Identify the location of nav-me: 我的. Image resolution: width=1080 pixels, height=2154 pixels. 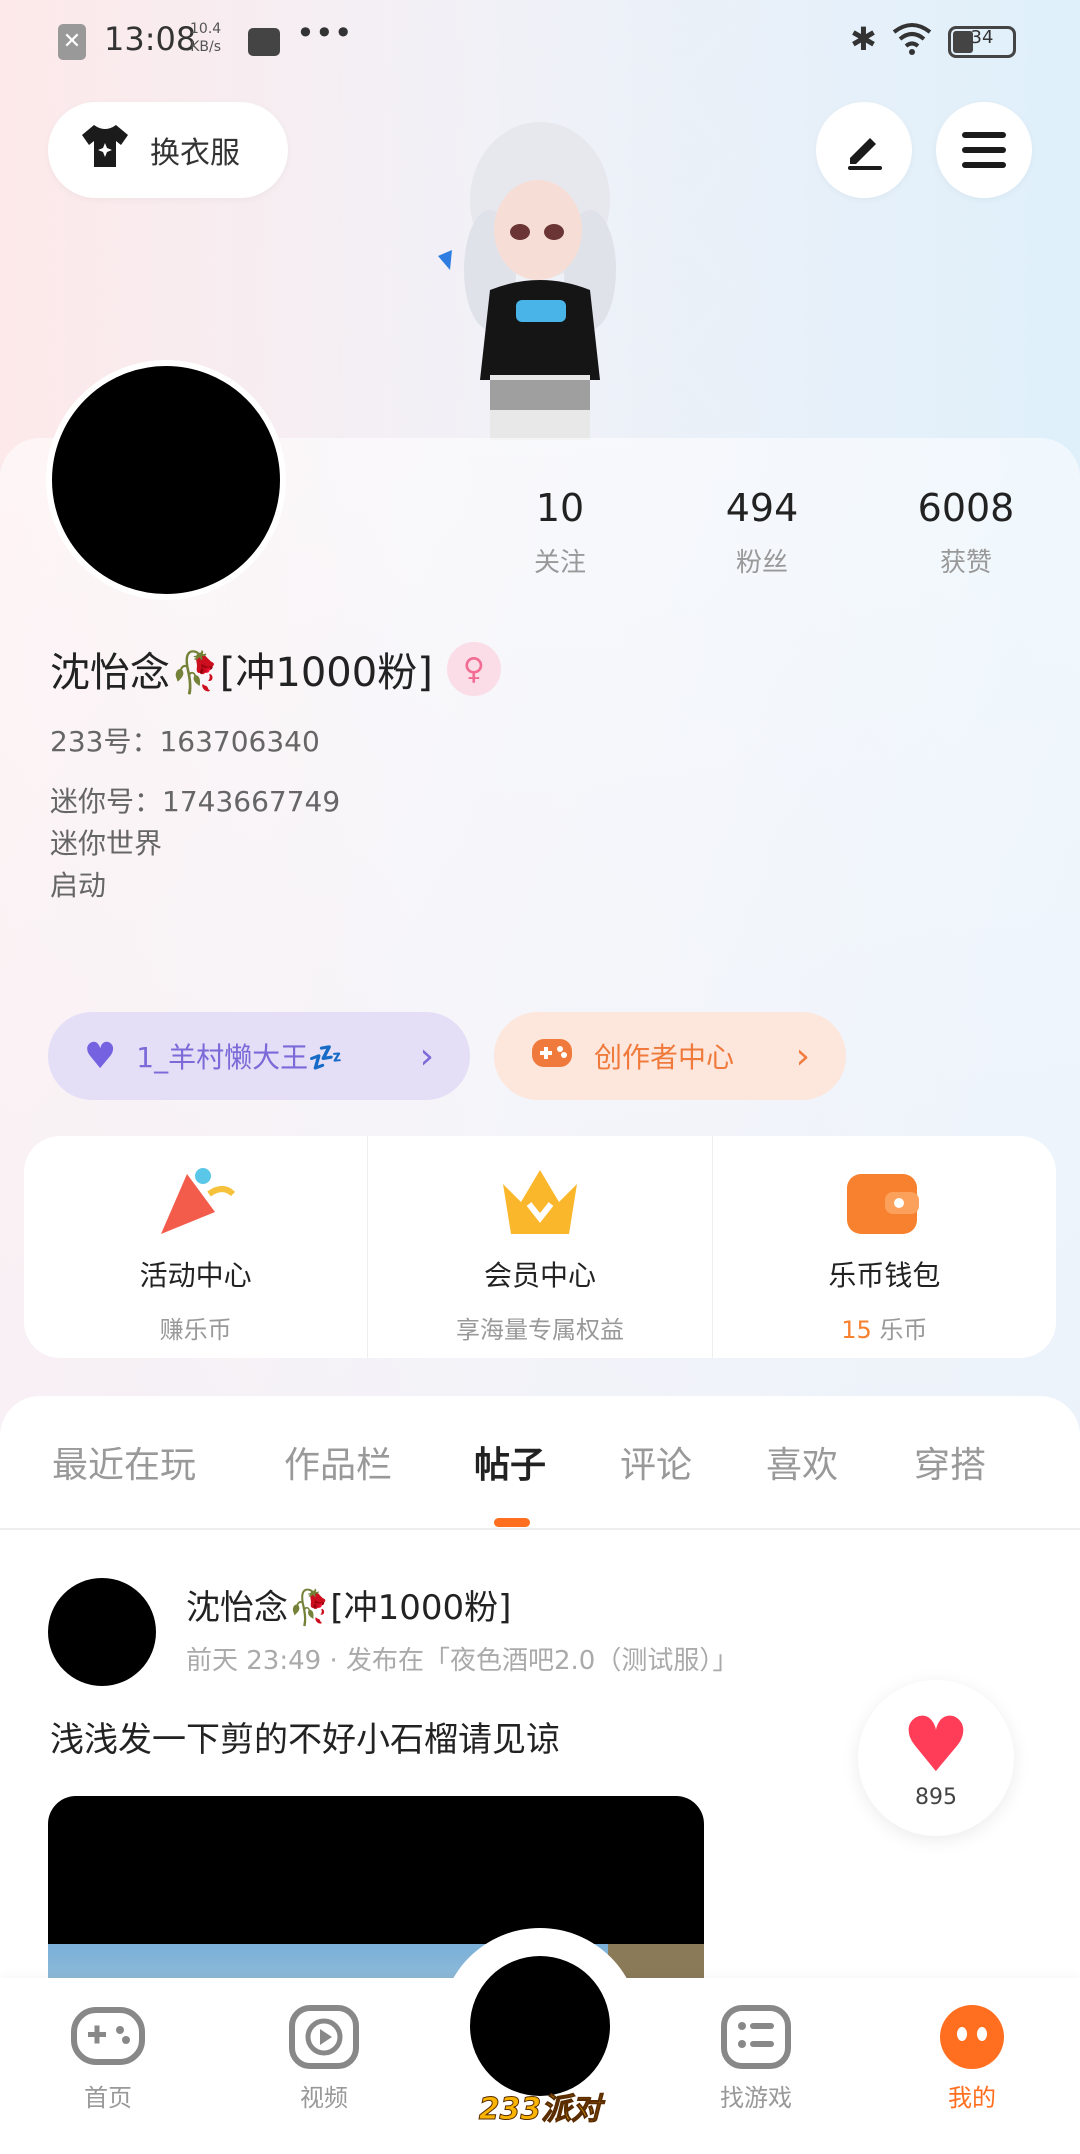
(972, 2058).